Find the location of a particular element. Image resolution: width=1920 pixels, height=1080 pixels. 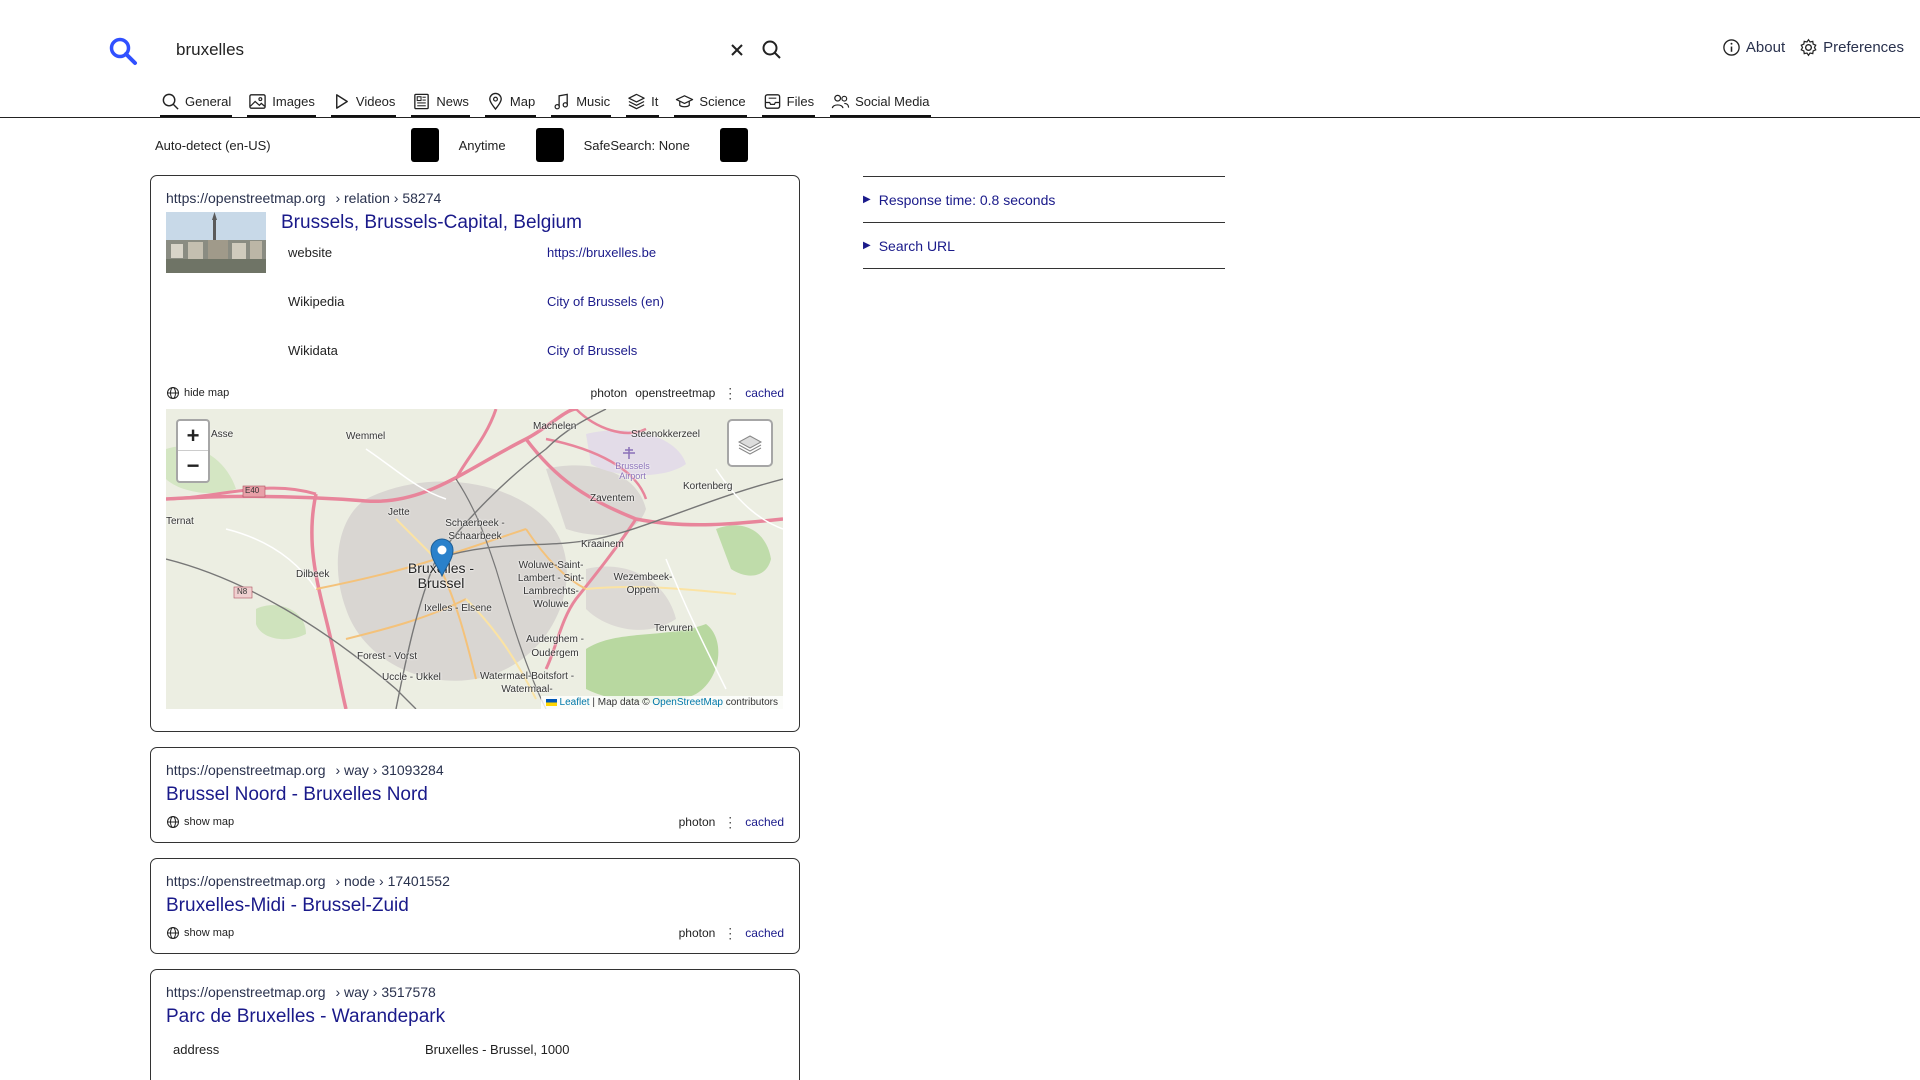

map-label: Zaventem is located at coordinates (612, 498).